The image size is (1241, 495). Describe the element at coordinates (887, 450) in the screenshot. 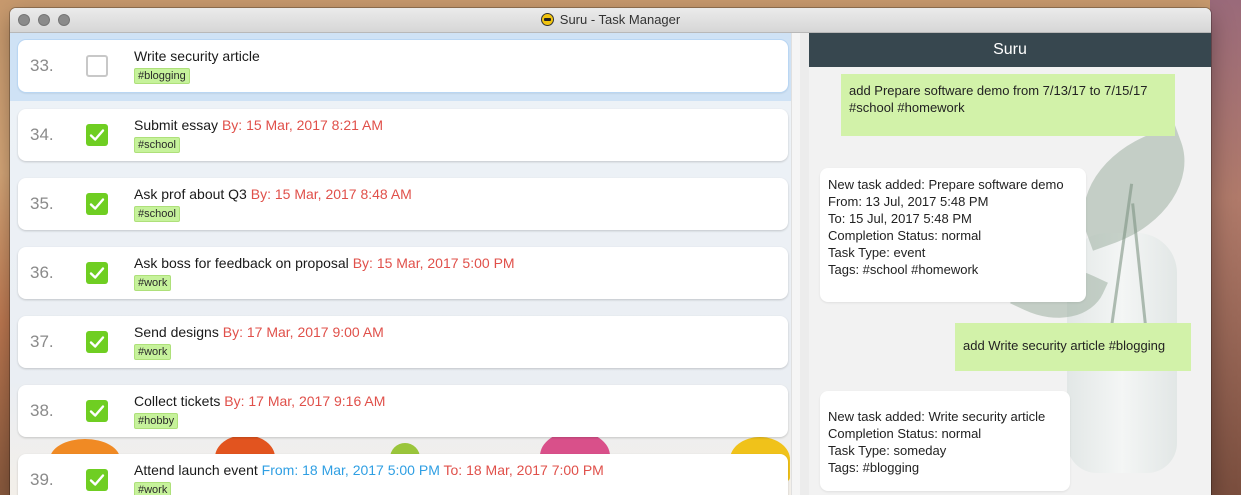

I see `chat-line: Task Type: someday` at that location.